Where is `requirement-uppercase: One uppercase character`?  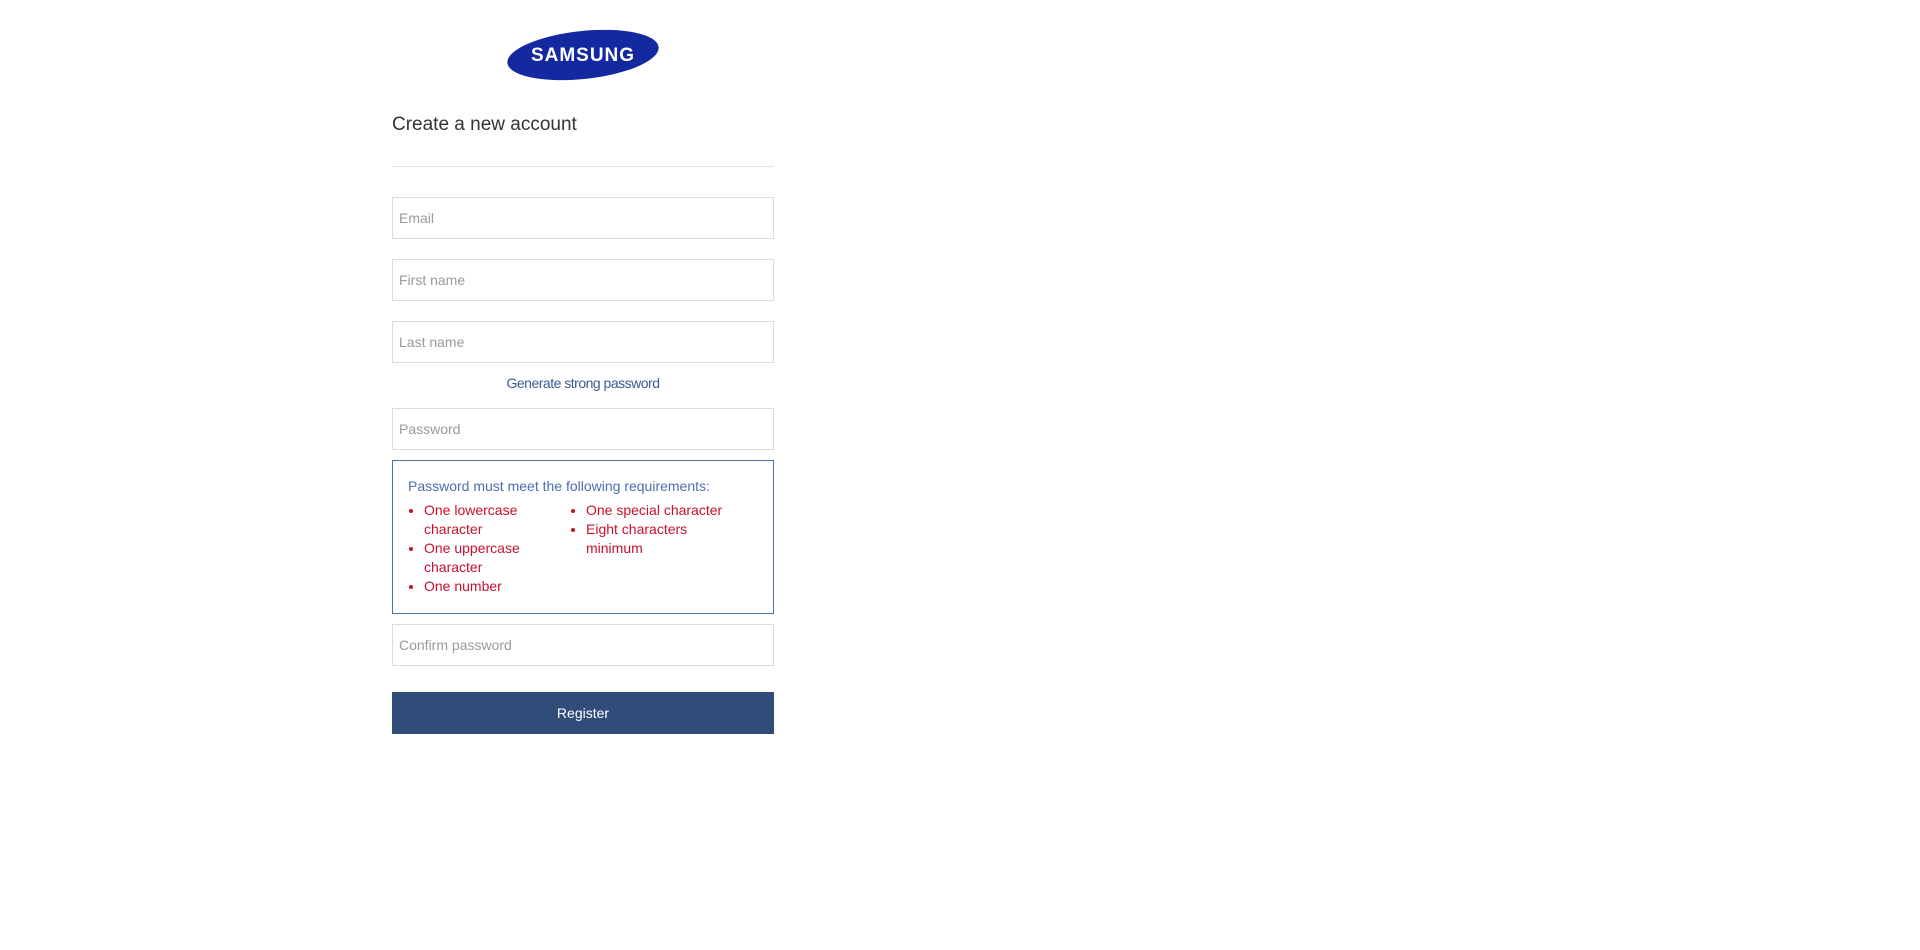 requirement-uppercase: One uppercase character is located at coordinates (496, 558).